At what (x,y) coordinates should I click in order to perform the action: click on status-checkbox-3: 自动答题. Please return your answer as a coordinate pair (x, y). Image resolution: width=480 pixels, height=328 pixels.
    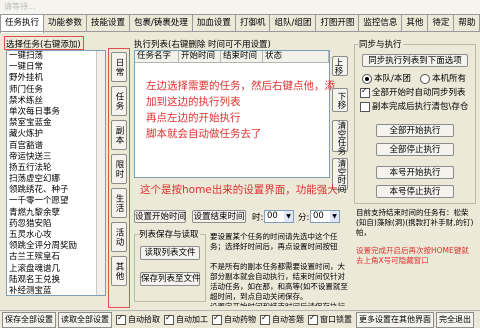
    Looking at the image, I should click on (282, 319).